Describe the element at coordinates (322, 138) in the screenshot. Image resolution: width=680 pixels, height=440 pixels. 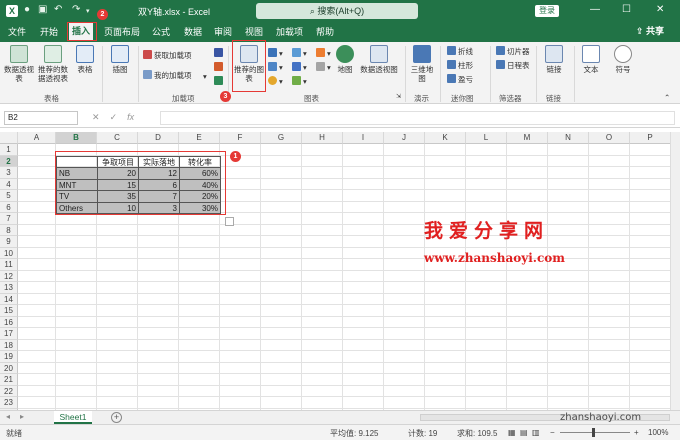
I see `column-header-h: H` at that location.